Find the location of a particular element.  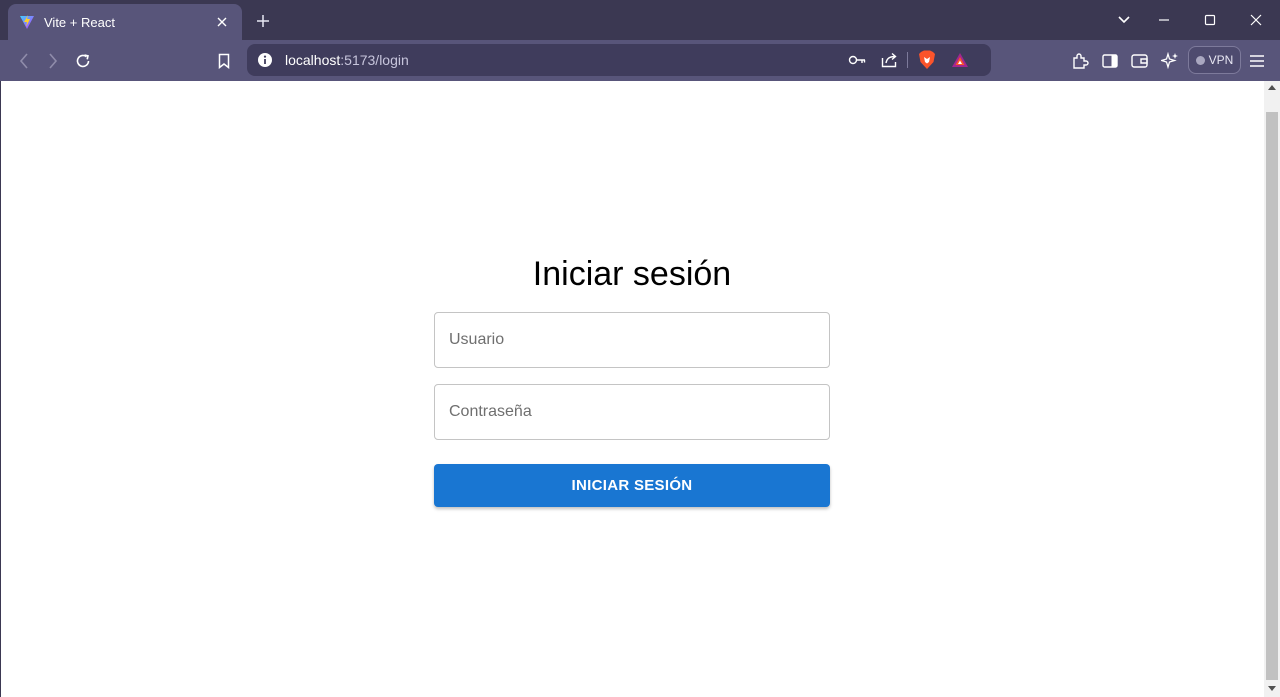

minimize-icon is located at coordinates (1164, 20).